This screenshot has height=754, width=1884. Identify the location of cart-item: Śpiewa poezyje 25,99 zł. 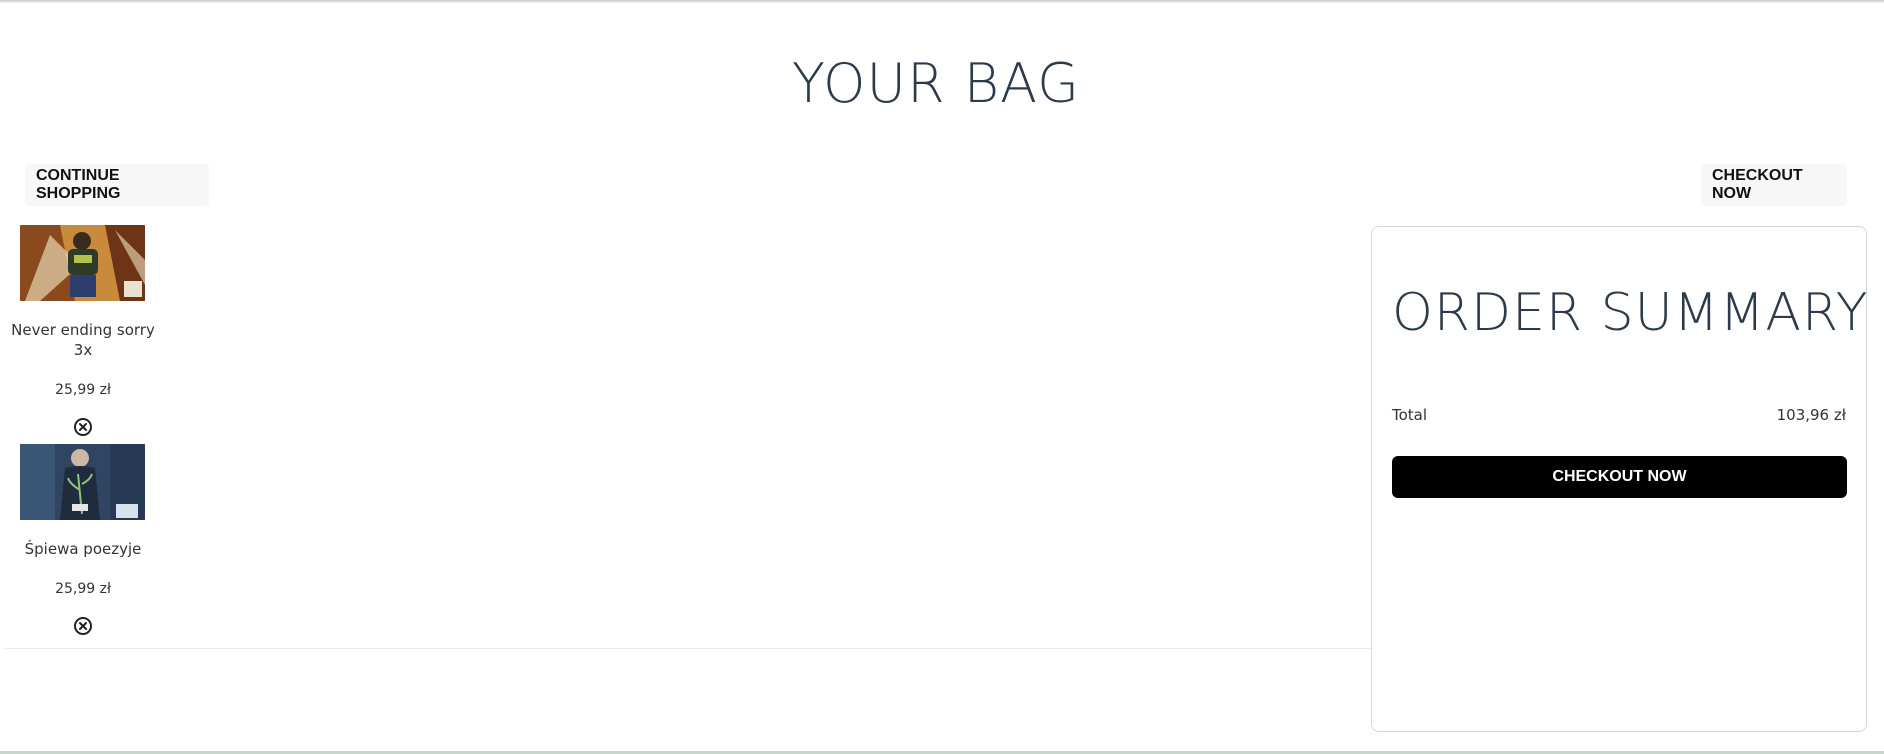
(83, 540).